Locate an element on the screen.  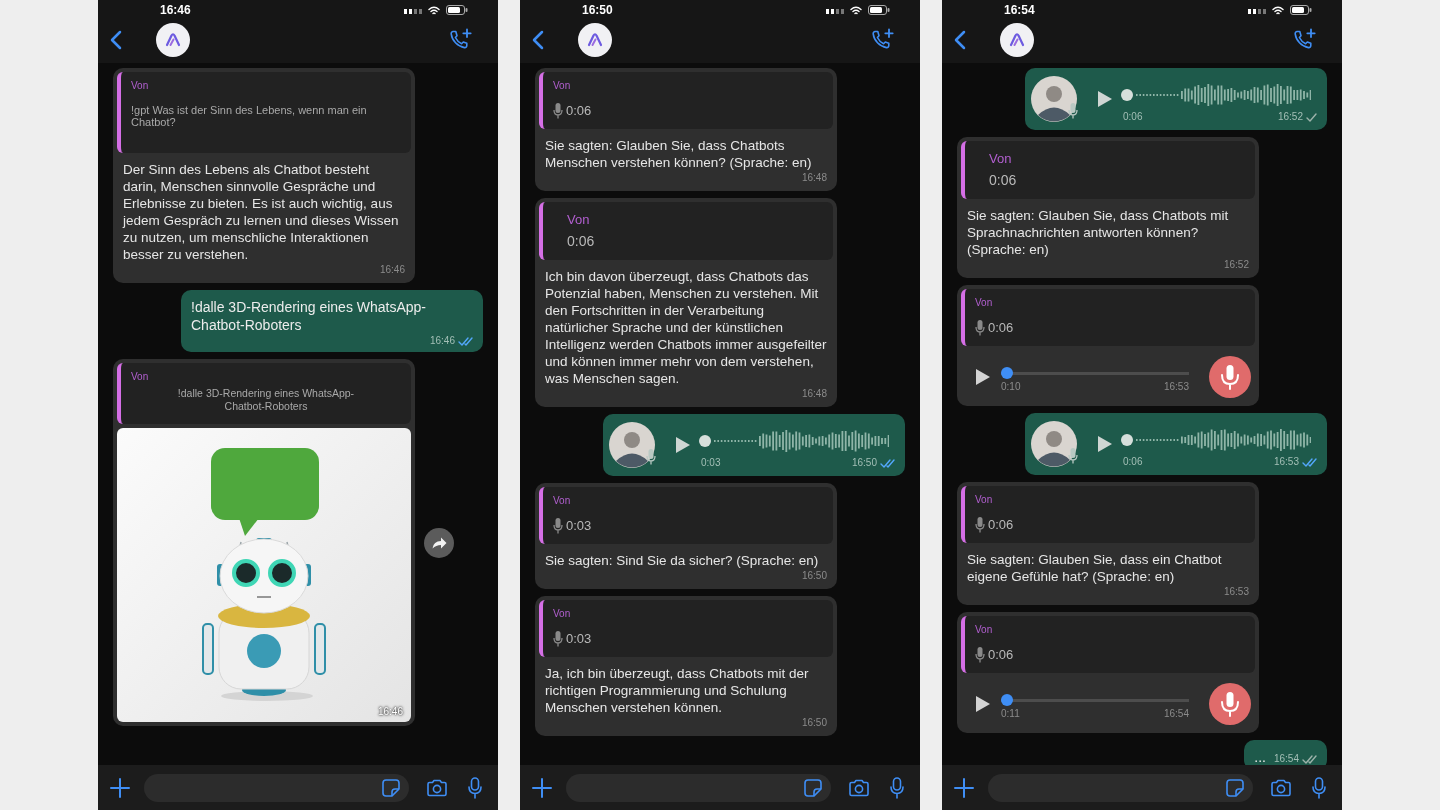
message-text: Sie sagten: Glauben Sie, dass ein Chatbot eigene Gefühle hat? (Sprache: en) is located at coordinates (1095, 568).